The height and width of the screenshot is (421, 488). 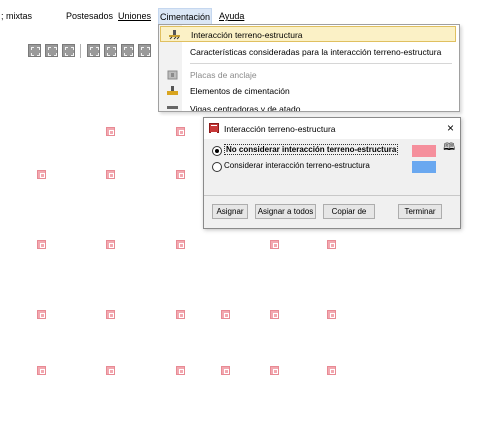 I want to click on plate-icon, so click(x=172, y=75).